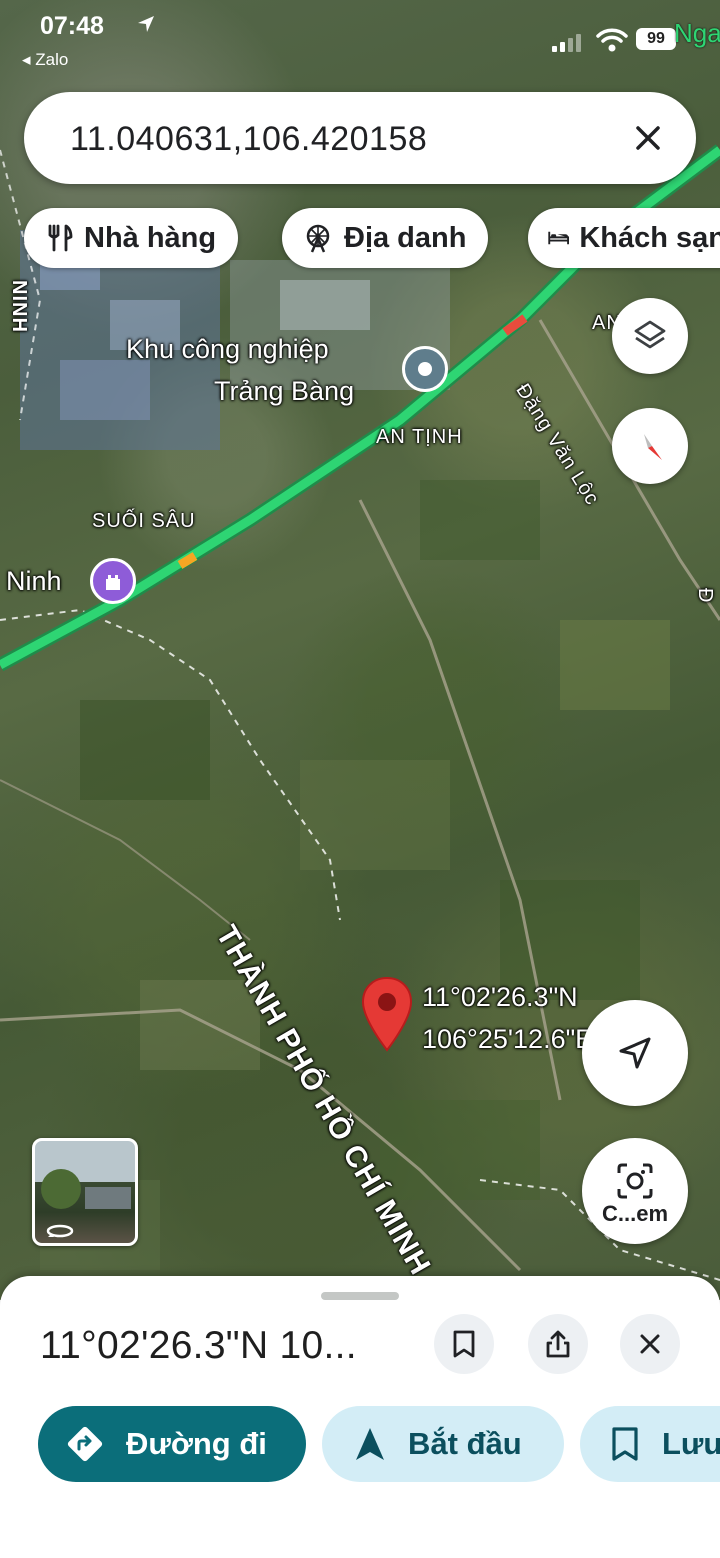 This screenshot has width=720, height=1558. I want to click on directions-button: Đường đi, so click(172, 1444).